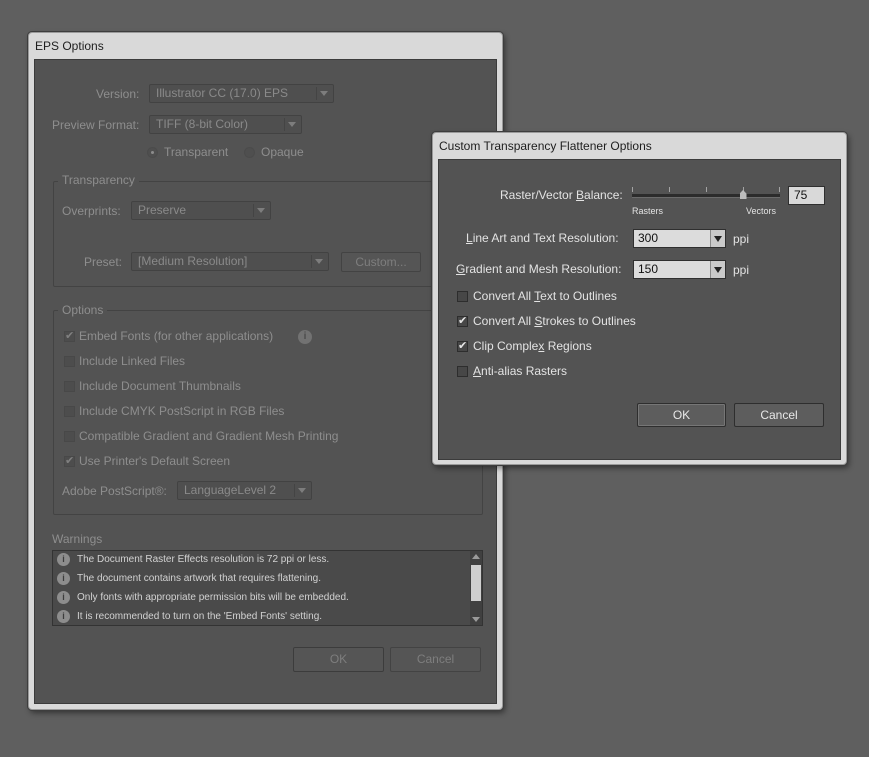 The height and width of the screenshot is (757, 869). Describe the element at coordinates (160, 386) in the screenshot. I see `checkbox-include-document-thumbnails-label: Include Document Thumbnails` at that location.